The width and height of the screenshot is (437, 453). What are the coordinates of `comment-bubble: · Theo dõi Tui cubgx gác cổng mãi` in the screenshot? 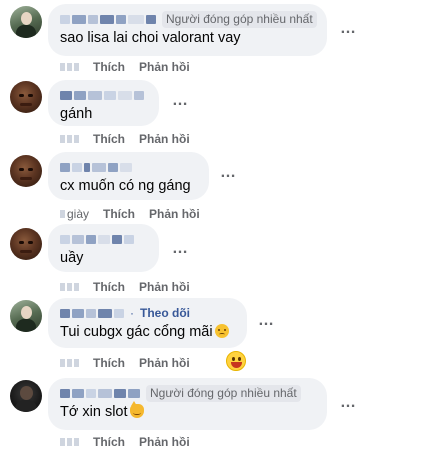 It's located at (147, 323).